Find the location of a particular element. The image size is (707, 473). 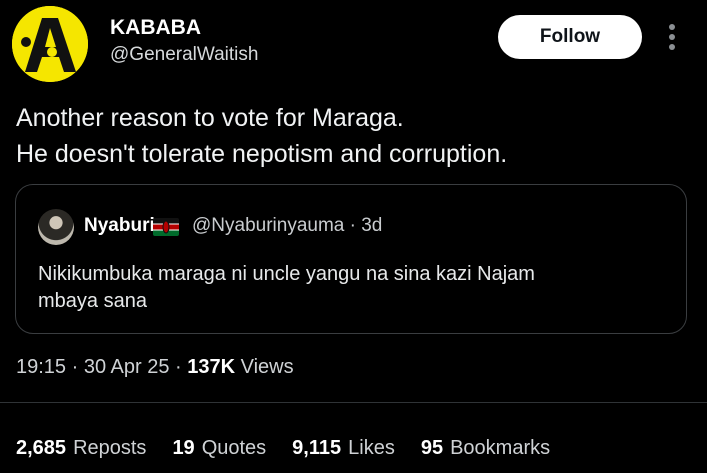

views-count: 137K is located at coordinates (211, 367).